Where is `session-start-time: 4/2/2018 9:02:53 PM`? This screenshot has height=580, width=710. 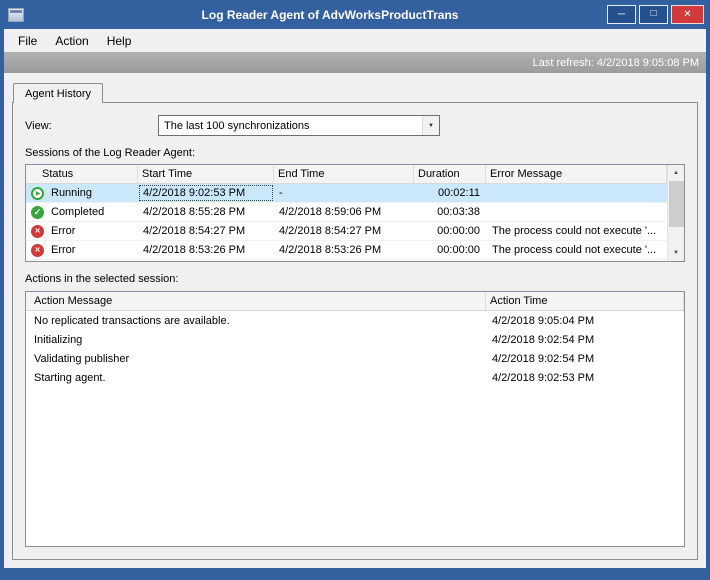
session-start-time: 4/2/2018 9:02:53 PM is located at coordinates (206, 193).